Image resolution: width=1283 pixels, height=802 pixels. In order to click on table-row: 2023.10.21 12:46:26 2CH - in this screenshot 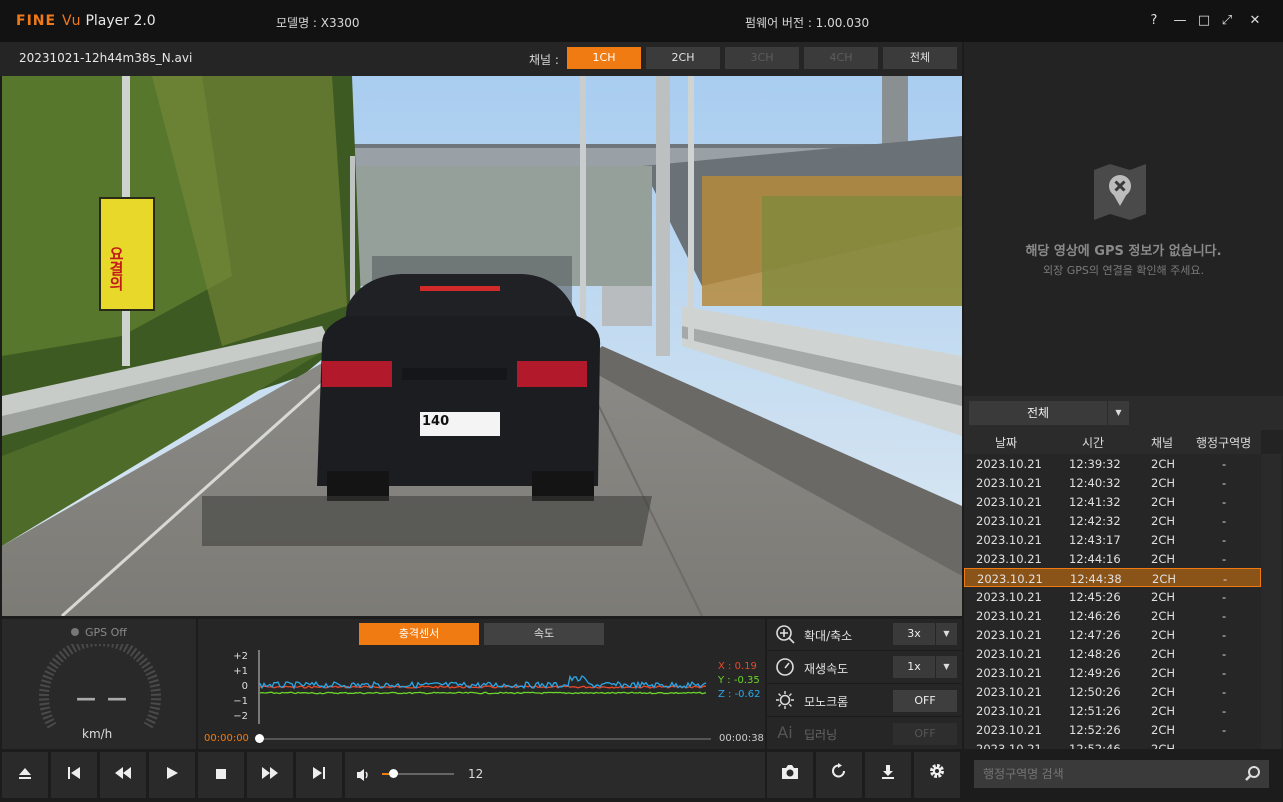, I will do `click(1112, 615)`.